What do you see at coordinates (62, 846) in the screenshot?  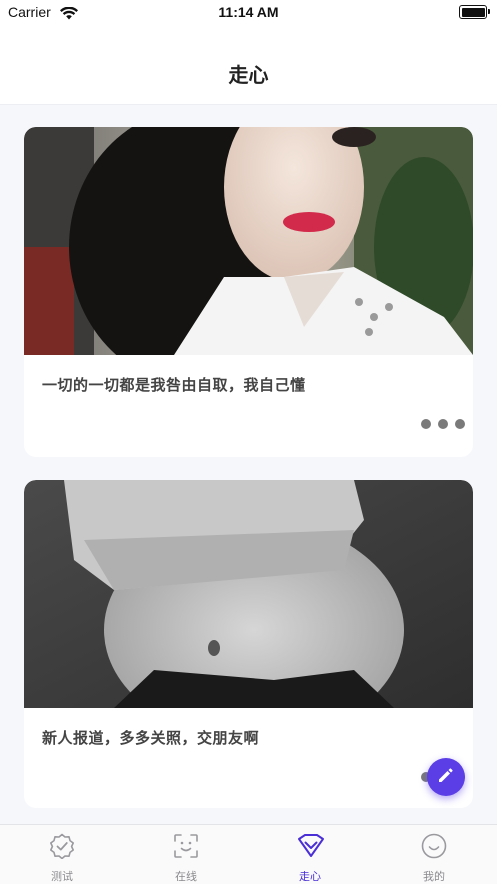 I see `badge-check-icon` at bounding box center [62, 846].